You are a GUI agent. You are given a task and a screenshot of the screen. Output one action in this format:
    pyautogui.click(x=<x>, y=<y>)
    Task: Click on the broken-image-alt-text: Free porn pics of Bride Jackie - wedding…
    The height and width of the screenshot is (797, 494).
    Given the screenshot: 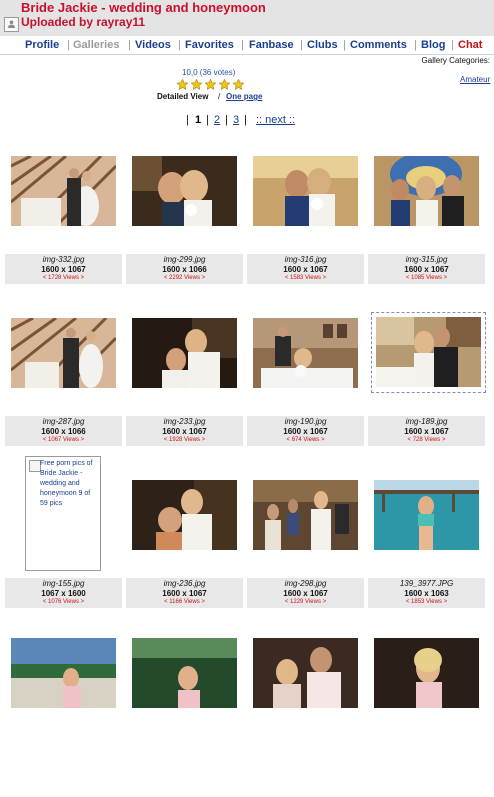 What is the action you would take?
    pyautogui.click(x=68, y=484)
    